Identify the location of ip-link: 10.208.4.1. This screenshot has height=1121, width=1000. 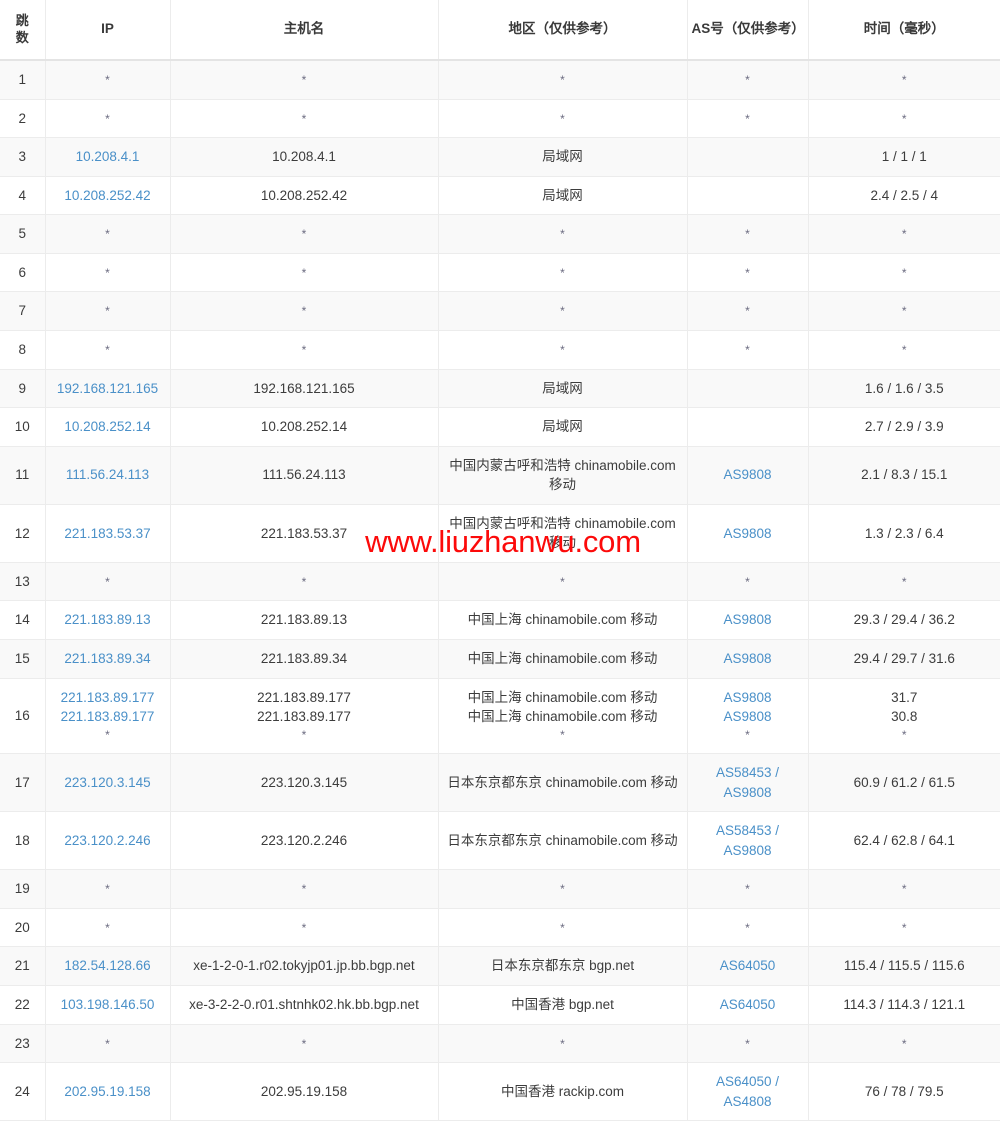
(108, 156).